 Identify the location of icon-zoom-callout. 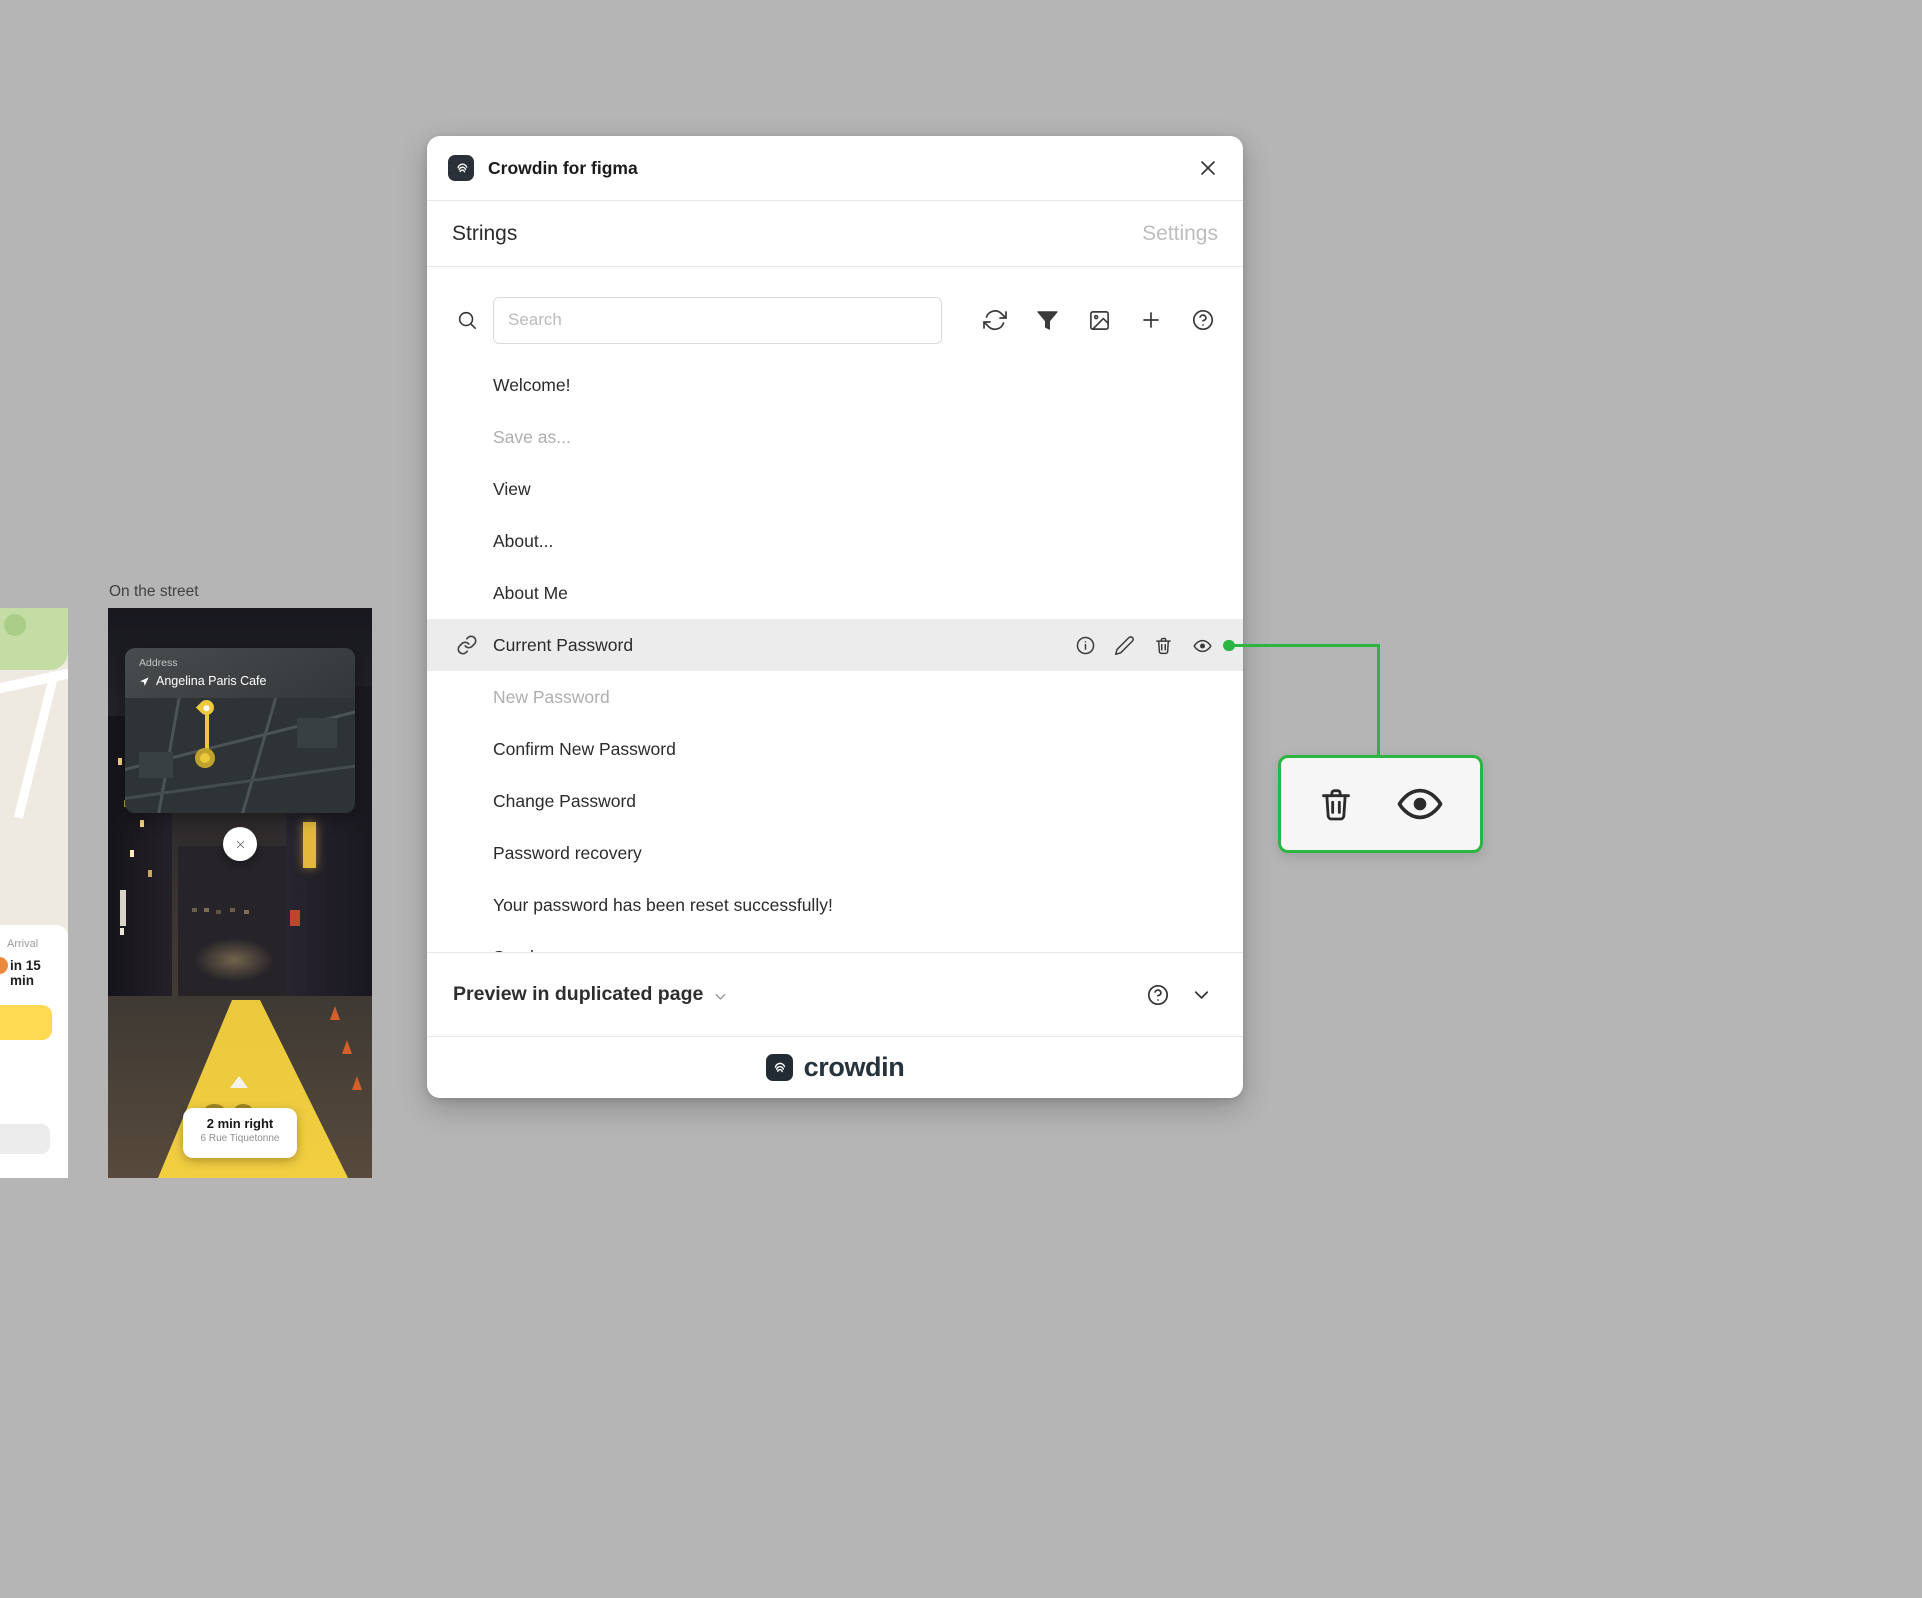
(1380, 804).